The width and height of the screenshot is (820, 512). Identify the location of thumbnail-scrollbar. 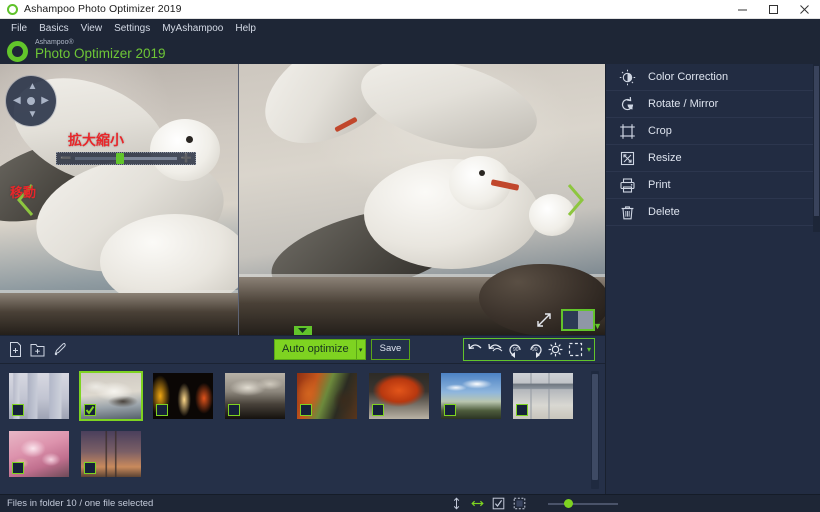
(595, 430).